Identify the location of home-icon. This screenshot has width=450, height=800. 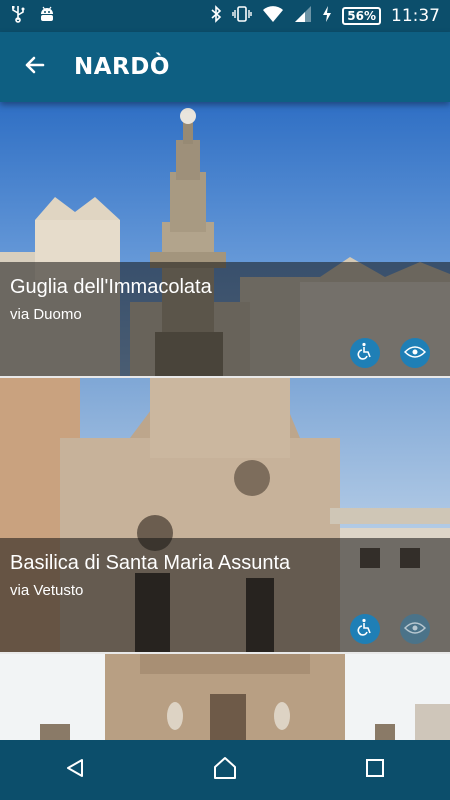
(225, 770).